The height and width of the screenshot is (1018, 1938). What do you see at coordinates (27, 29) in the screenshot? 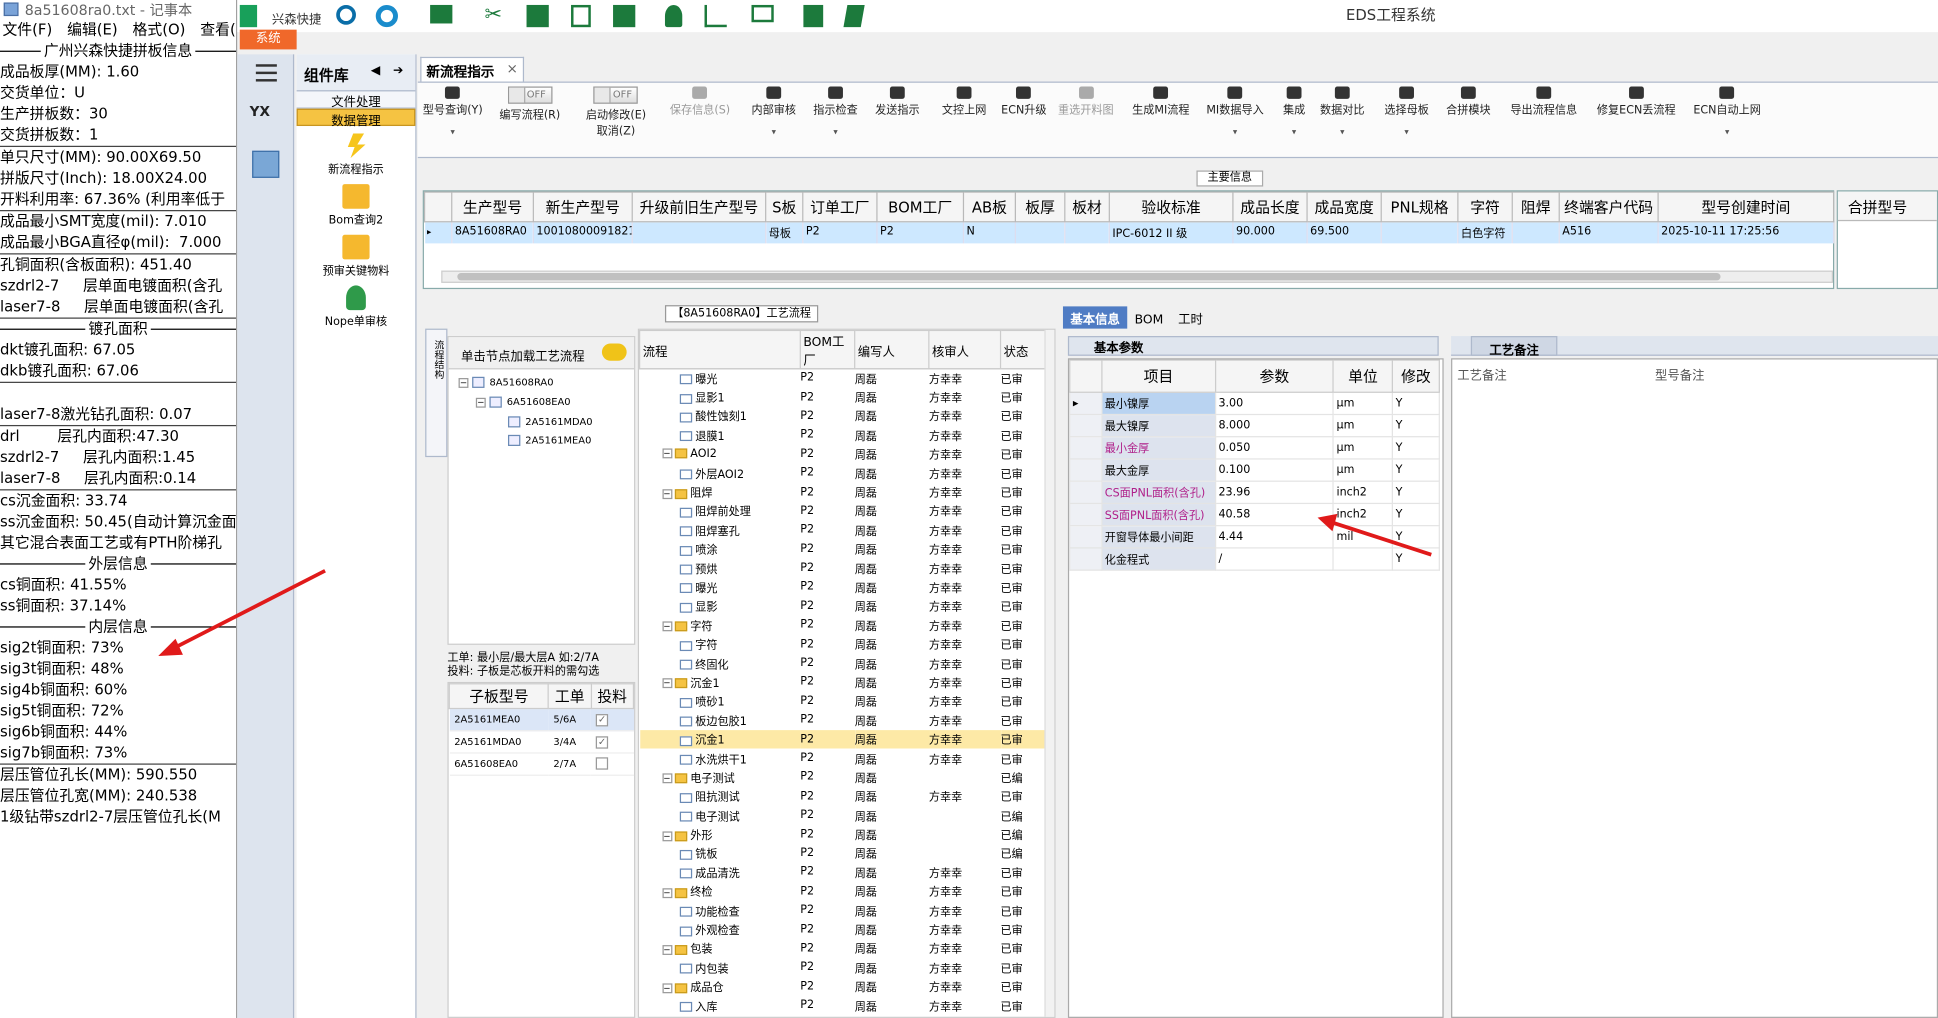
I see `notepad-menu-item: 文件(F)` at bounding box center [27, 29].